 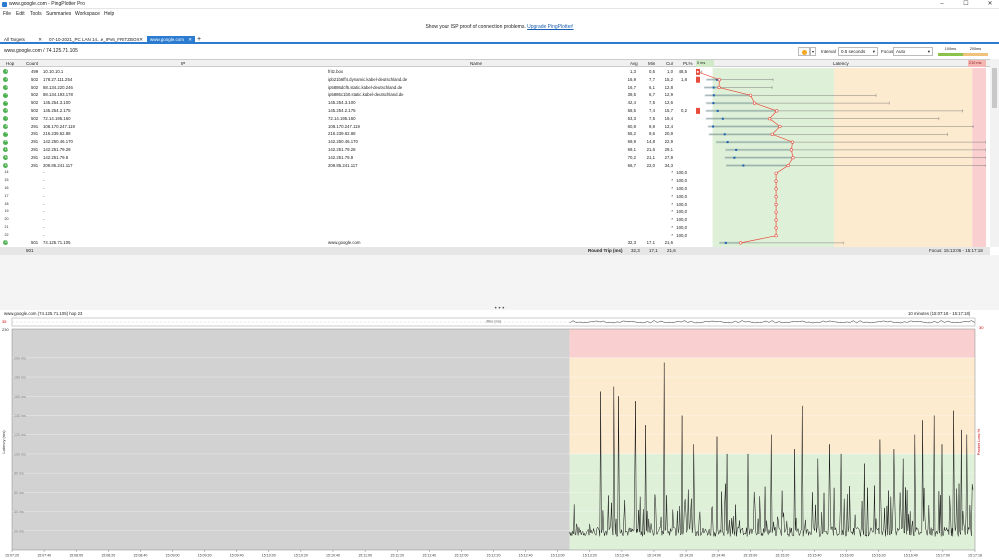 I want to click on x-tick-label: 15:10:00, so click(x=269, y=556).